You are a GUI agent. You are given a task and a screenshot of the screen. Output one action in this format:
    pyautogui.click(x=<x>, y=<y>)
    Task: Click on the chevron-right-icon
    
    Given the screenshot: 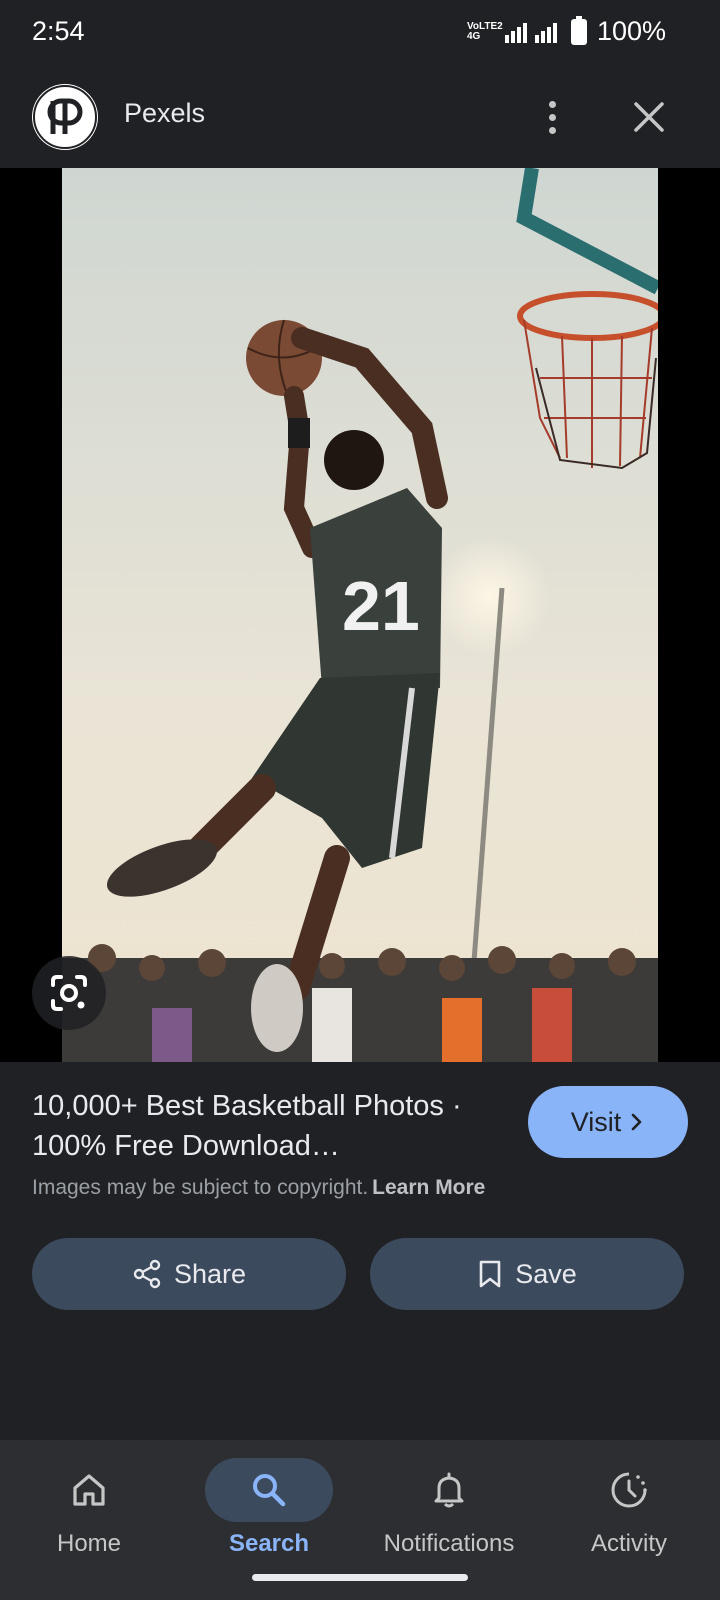 What is the action you would take?
    pyautogui.click(x=636, y=1122)
    